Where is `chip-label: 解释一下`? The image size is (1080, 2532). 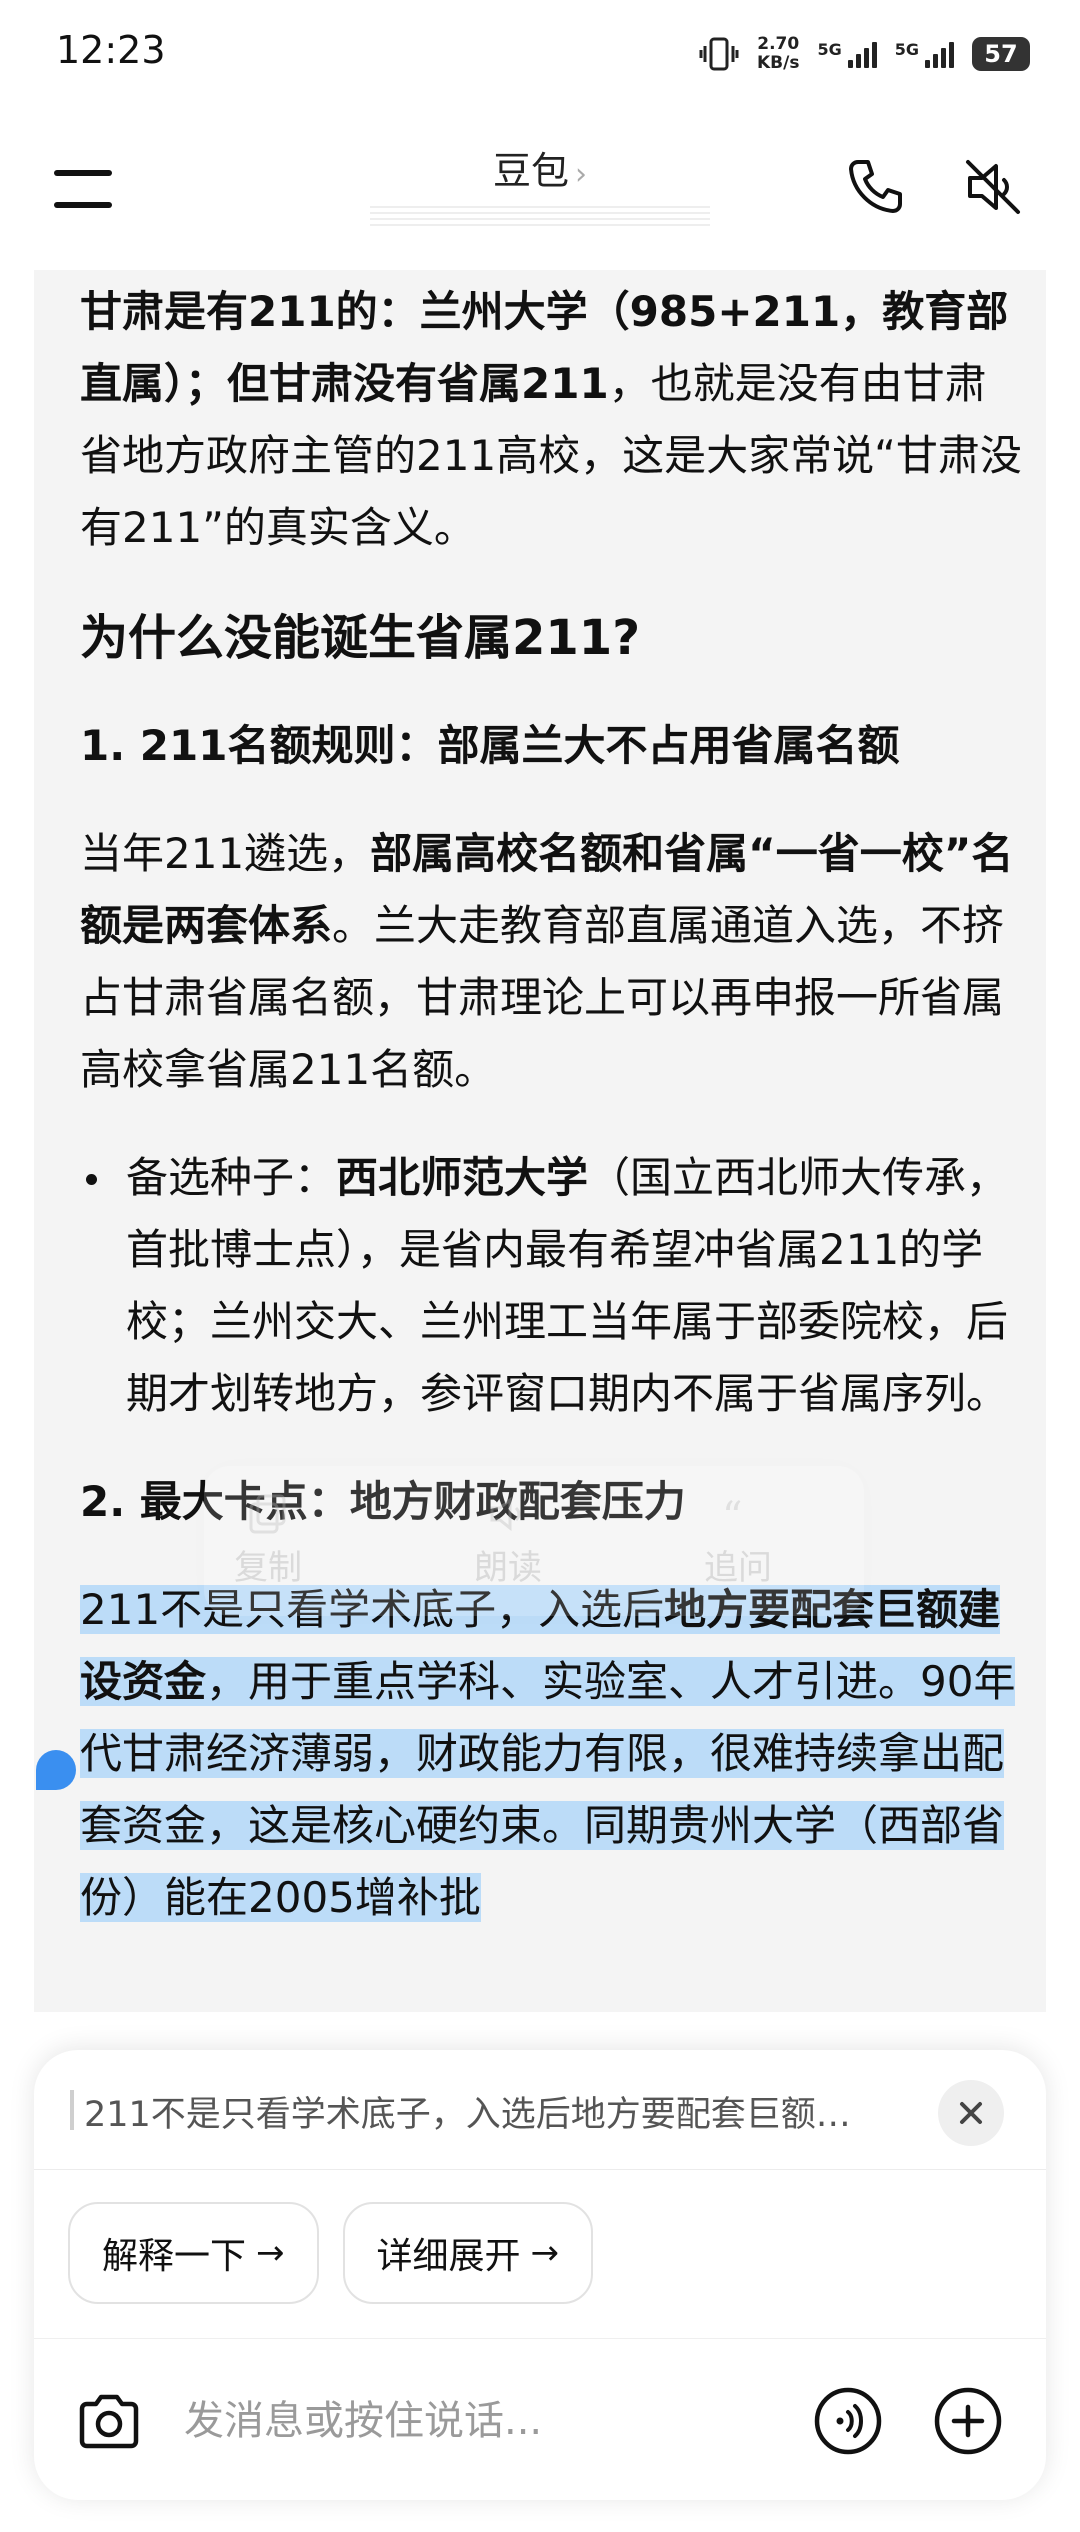 chip-label: 解释一下 is located at coordinates (174, 2256).